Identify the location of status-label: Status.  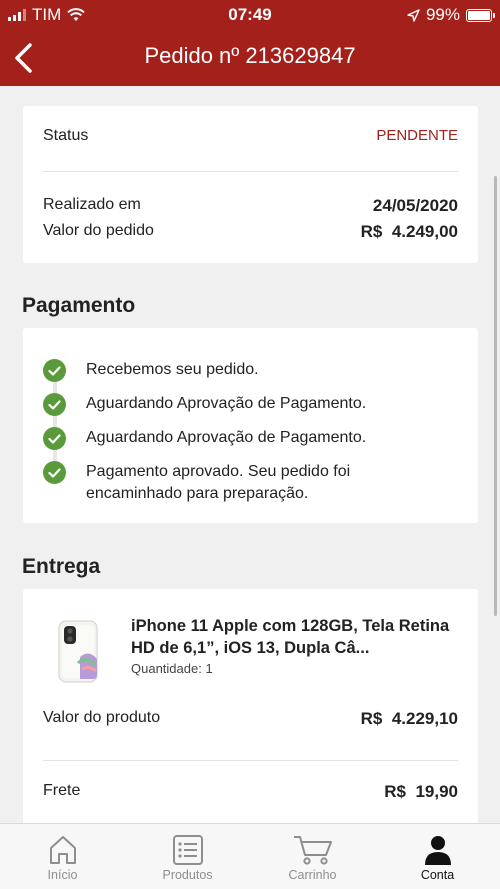
(66, 135).